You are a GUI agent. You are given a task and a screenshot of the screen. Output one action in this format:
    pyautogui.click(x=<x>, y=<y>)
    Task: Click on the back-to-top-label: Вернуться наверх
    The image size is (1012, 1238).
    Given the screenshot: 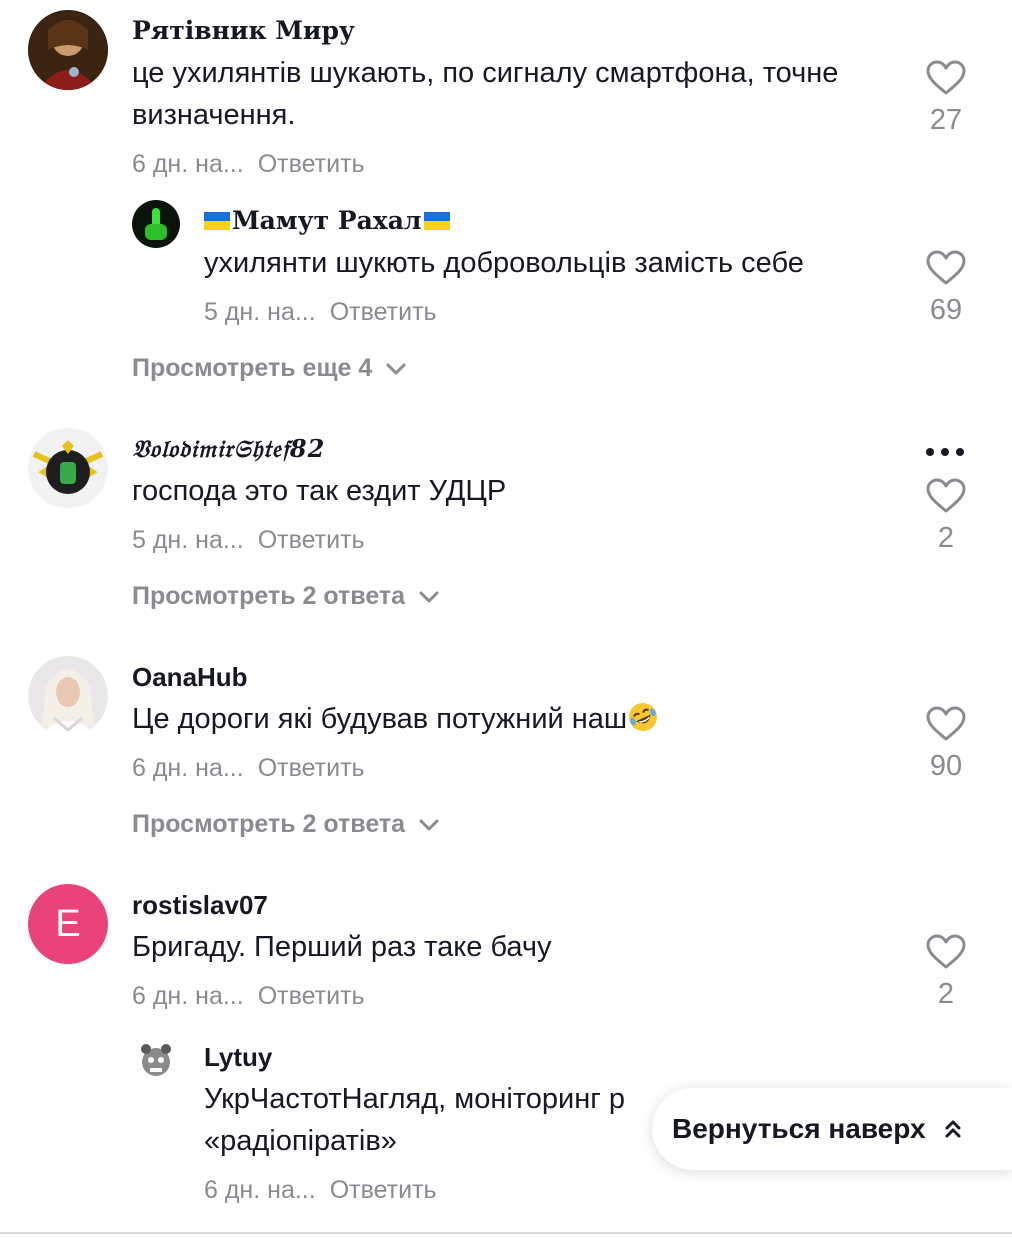 What is the action you would take?
    pyautogui.click(x=799, y=1128)
    